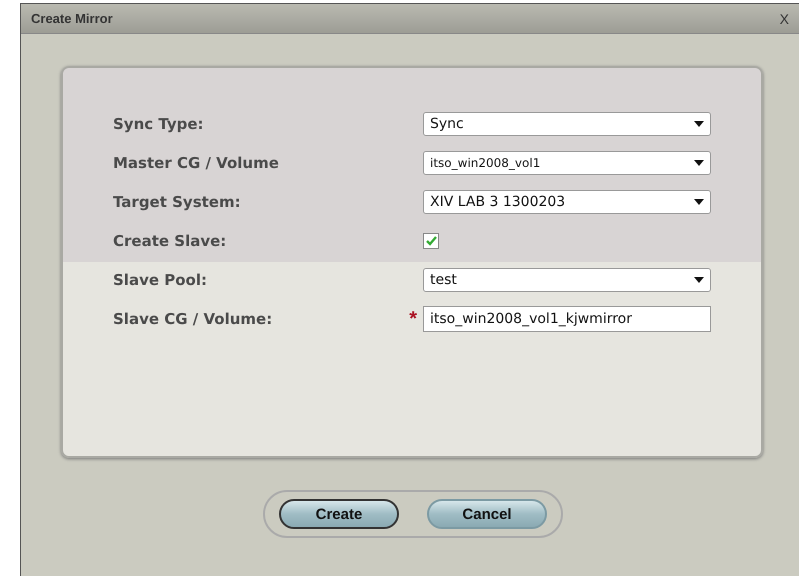 The image size is (799, 576). What do you see at coordinates (413, 319) in the screenshot?
I see `required-marker: *` at bounding box center [413, 319].